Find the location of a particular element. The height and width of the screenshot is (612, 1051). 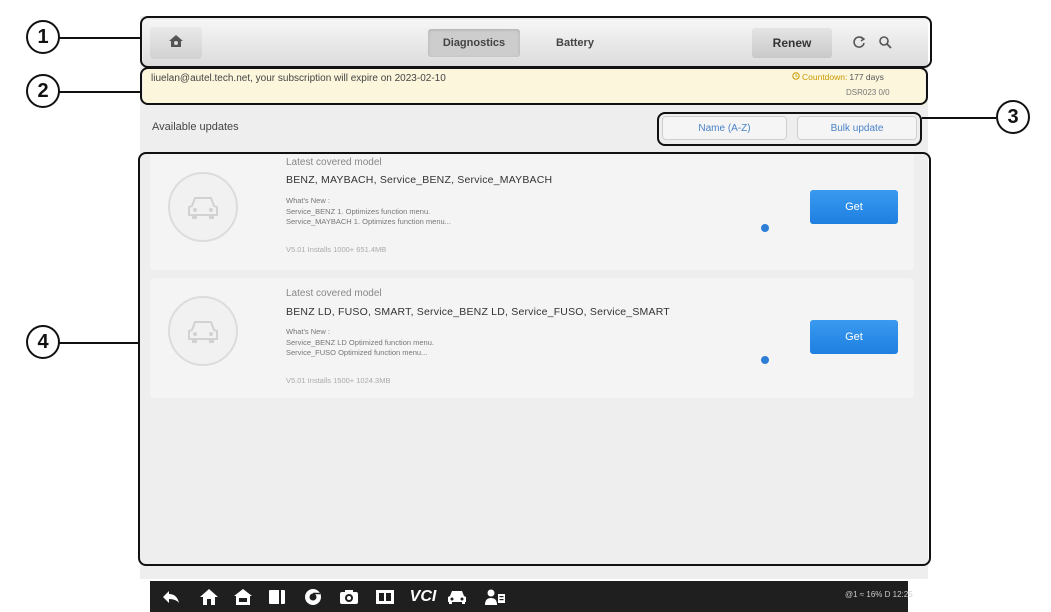

car-home-icon is located at coordinates (243, 597).